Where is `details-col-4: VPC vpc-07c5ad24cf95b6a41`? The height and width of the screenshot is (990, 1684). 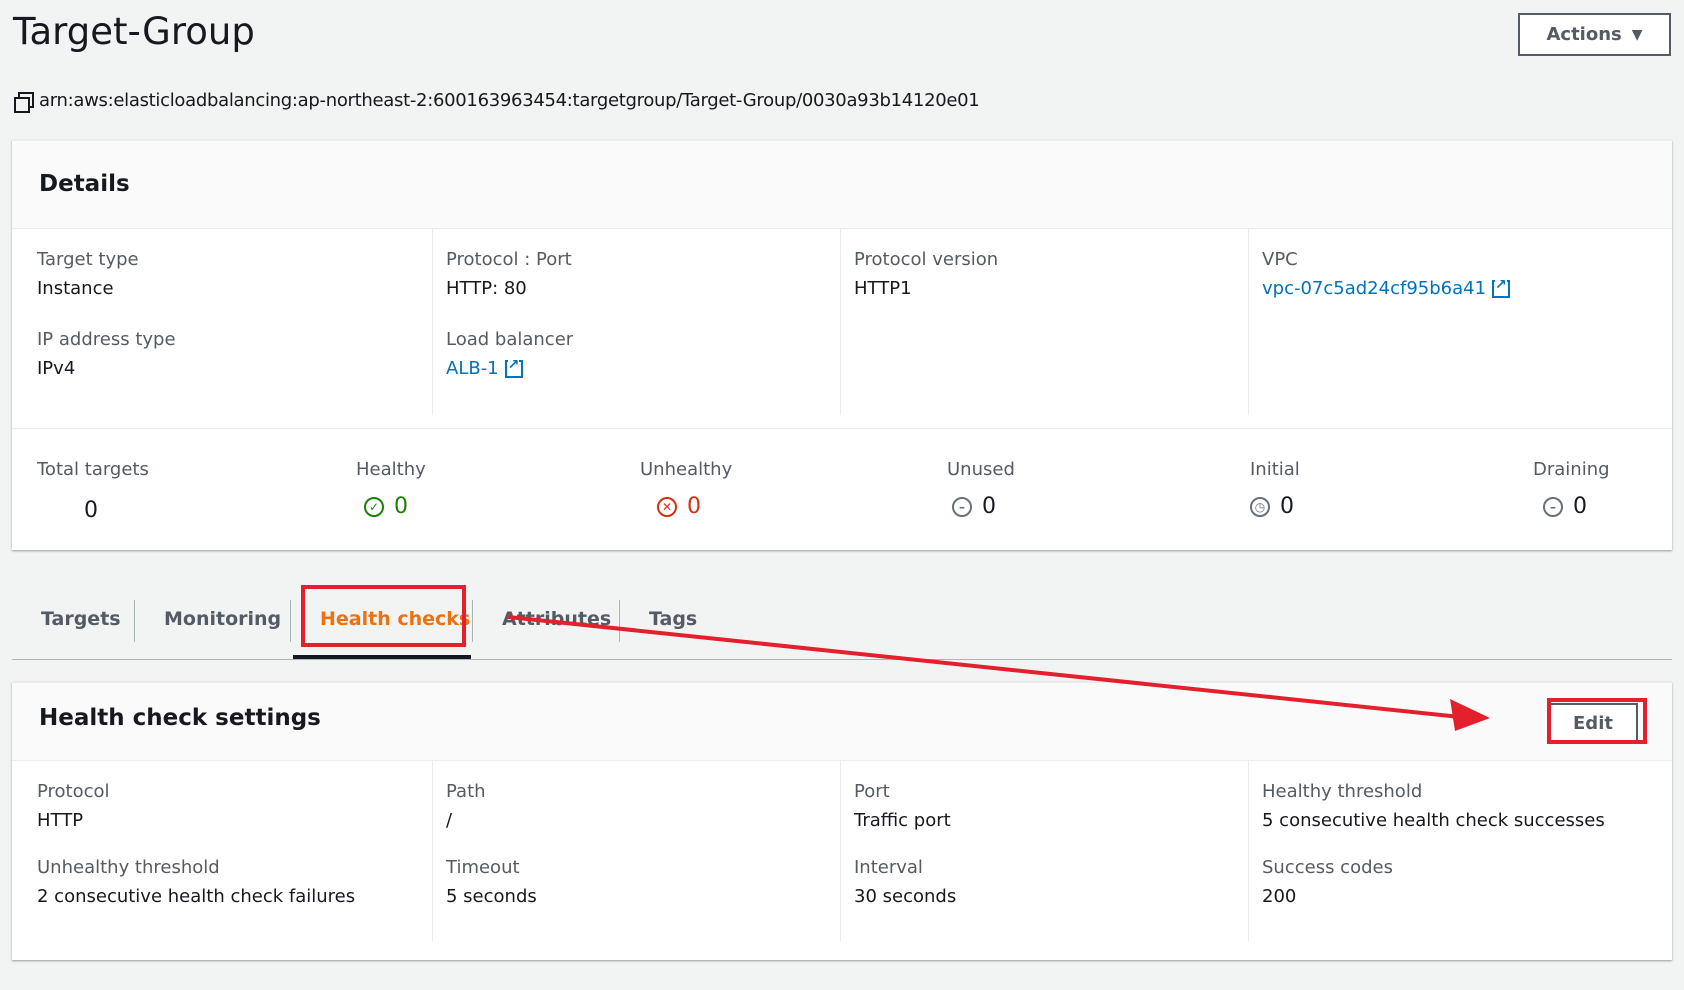
details-col-4: VPC vpc-07c5ad24cf95b6a41 is located at coordinates (1379, 322).